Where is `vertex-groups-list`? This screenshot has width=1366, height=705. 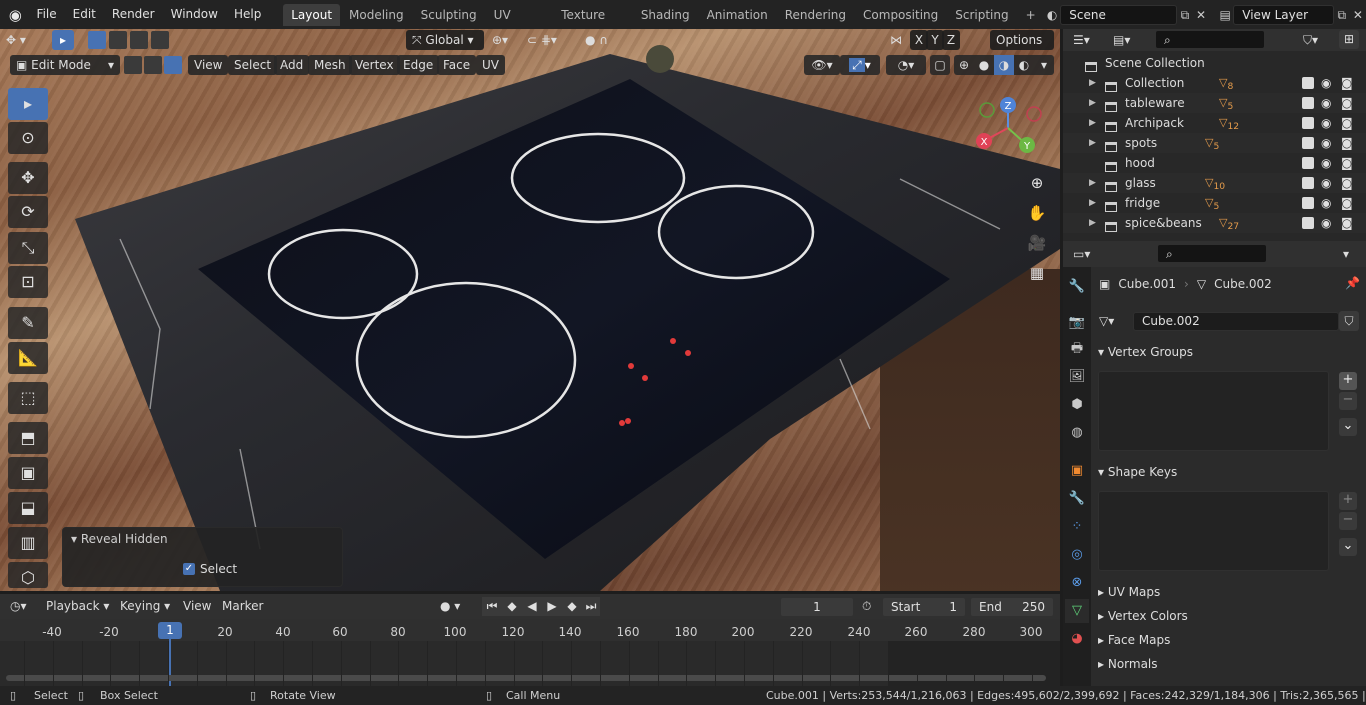
vertex-groups-list is located at coordinates (1213, 411).